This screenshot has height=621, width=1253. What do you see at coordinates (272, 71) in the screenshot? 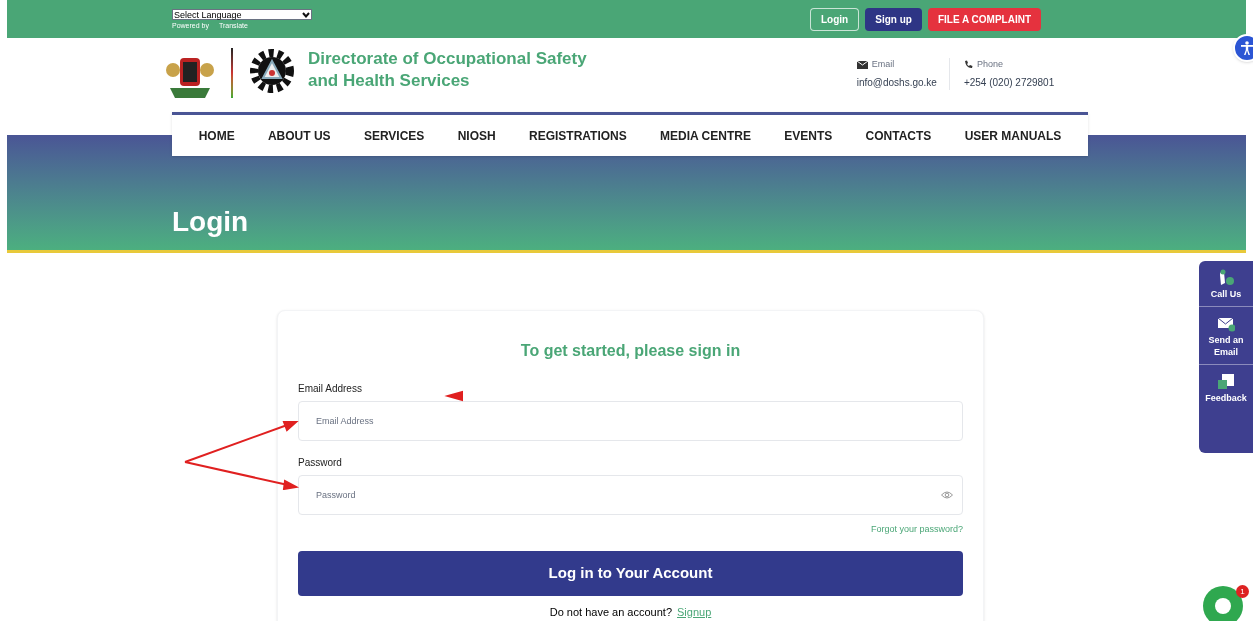
I see `gear-logo-icon` at bounding box center [272, 71].